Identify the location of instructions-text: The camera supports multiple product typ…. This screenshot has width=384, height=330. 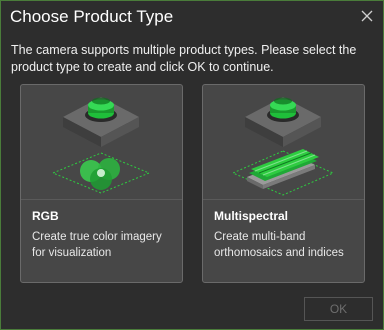
(184, 58).